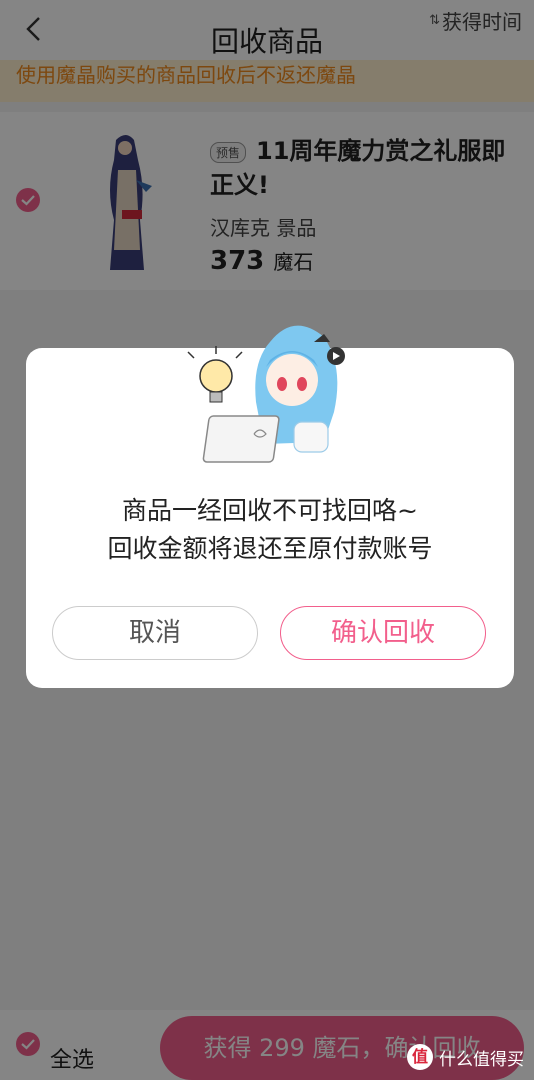  I want to click on dialog-line-2: 回收金额将退还至原付款账号, so click(270, 548).